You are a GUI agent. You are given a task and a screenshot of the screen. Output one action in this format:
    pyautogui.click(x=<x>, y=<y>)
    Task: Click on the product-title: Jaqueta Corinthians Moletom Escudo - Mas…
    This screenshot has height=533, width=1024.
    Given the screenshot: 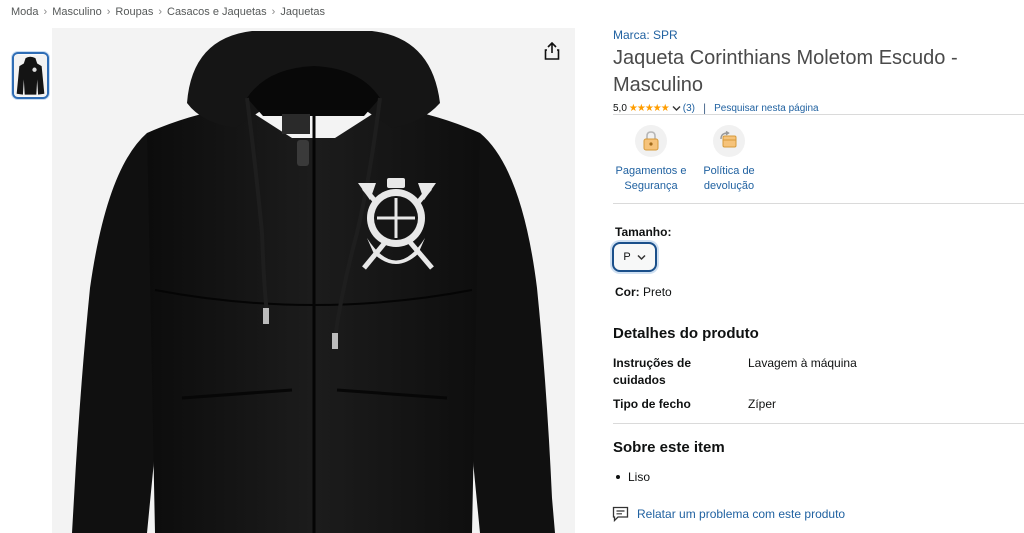 What is the action you would take?
    pyautogui.click(x=785, y=71)
    